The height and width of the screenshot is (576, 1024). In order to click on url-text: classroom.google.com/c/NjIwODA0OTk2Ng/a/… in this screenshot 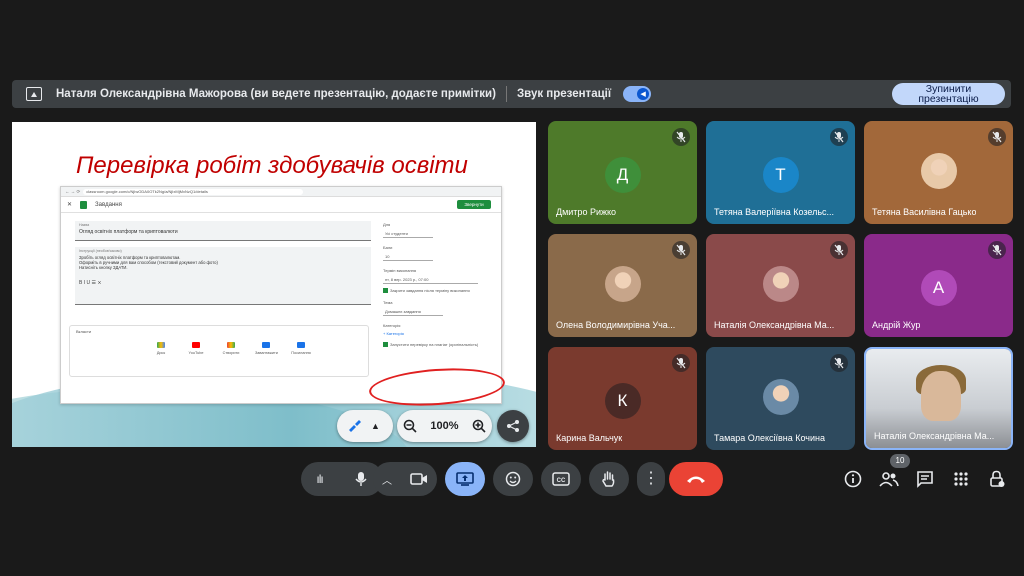, I will do `click(193, 191)`.